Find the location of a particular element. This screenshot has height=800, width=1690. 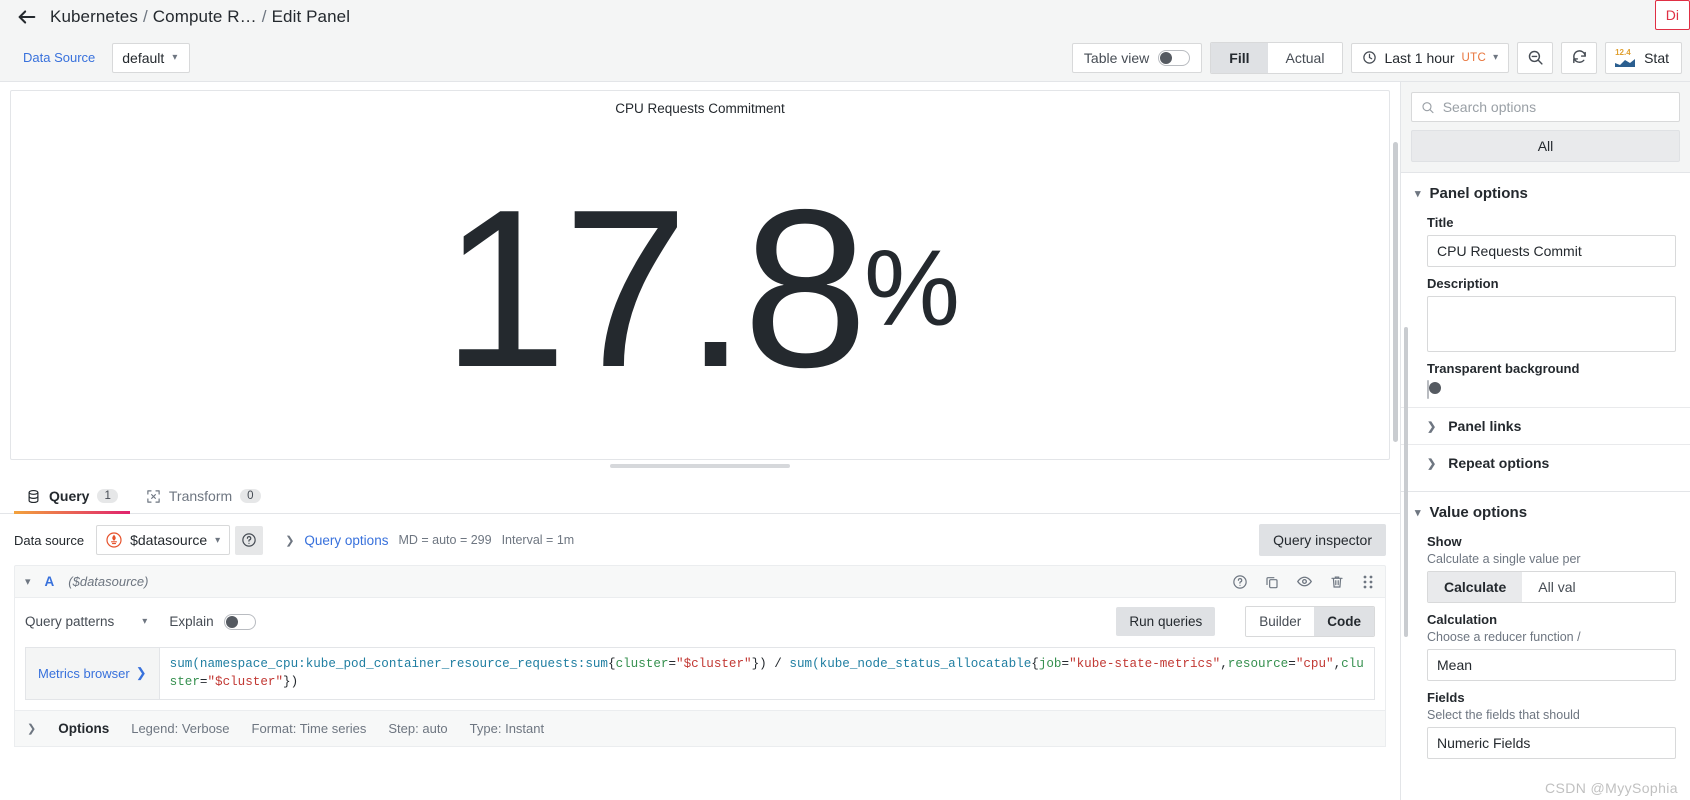

description-textarea is located at coordinates (1551, 324).